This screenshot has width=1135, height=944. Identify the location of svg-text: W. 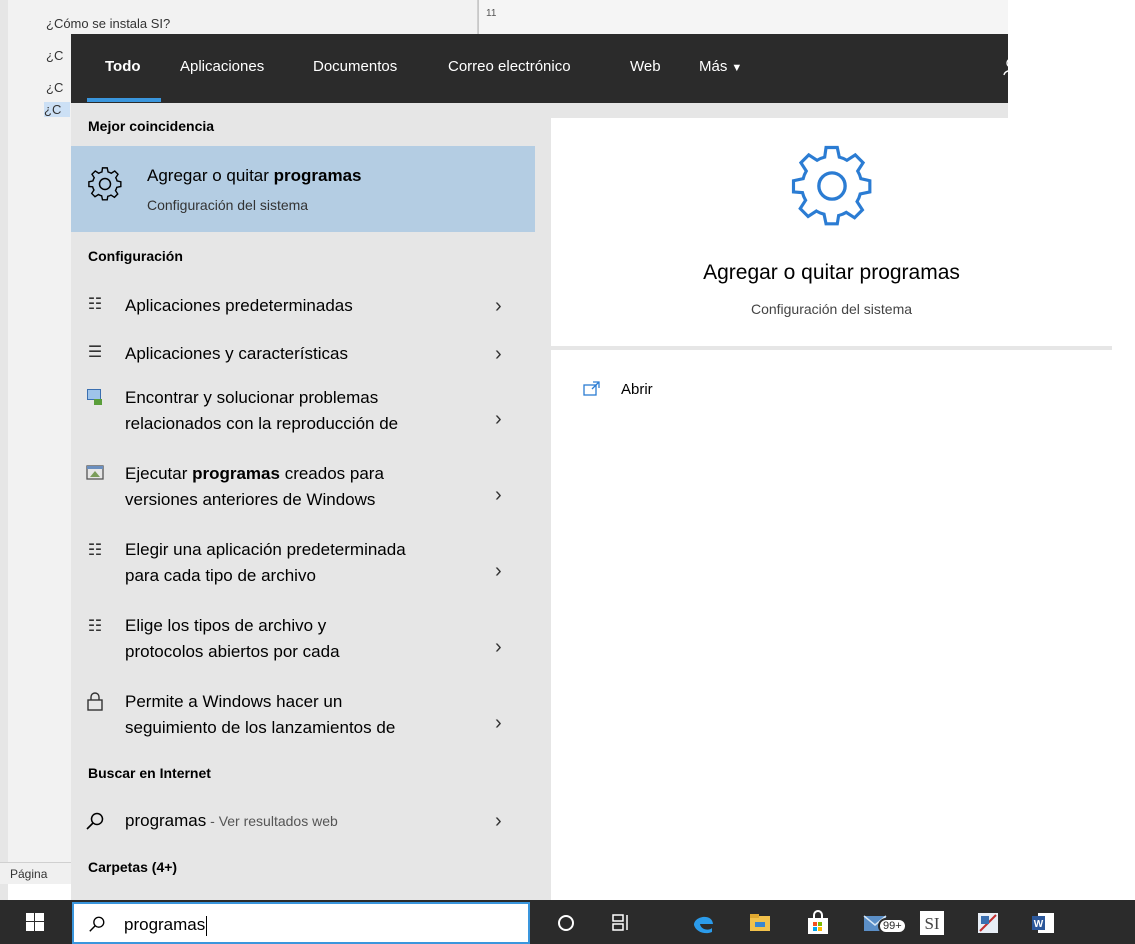
(1039, 924).